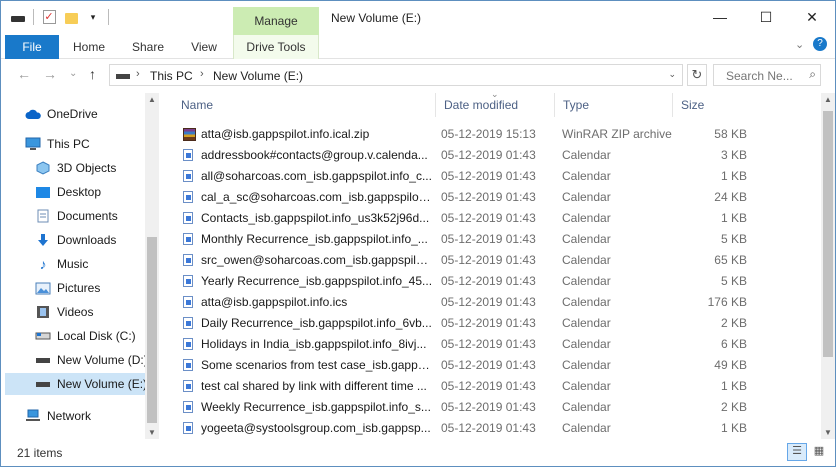  I want to click on forward-icon: →, so click(50, 74).